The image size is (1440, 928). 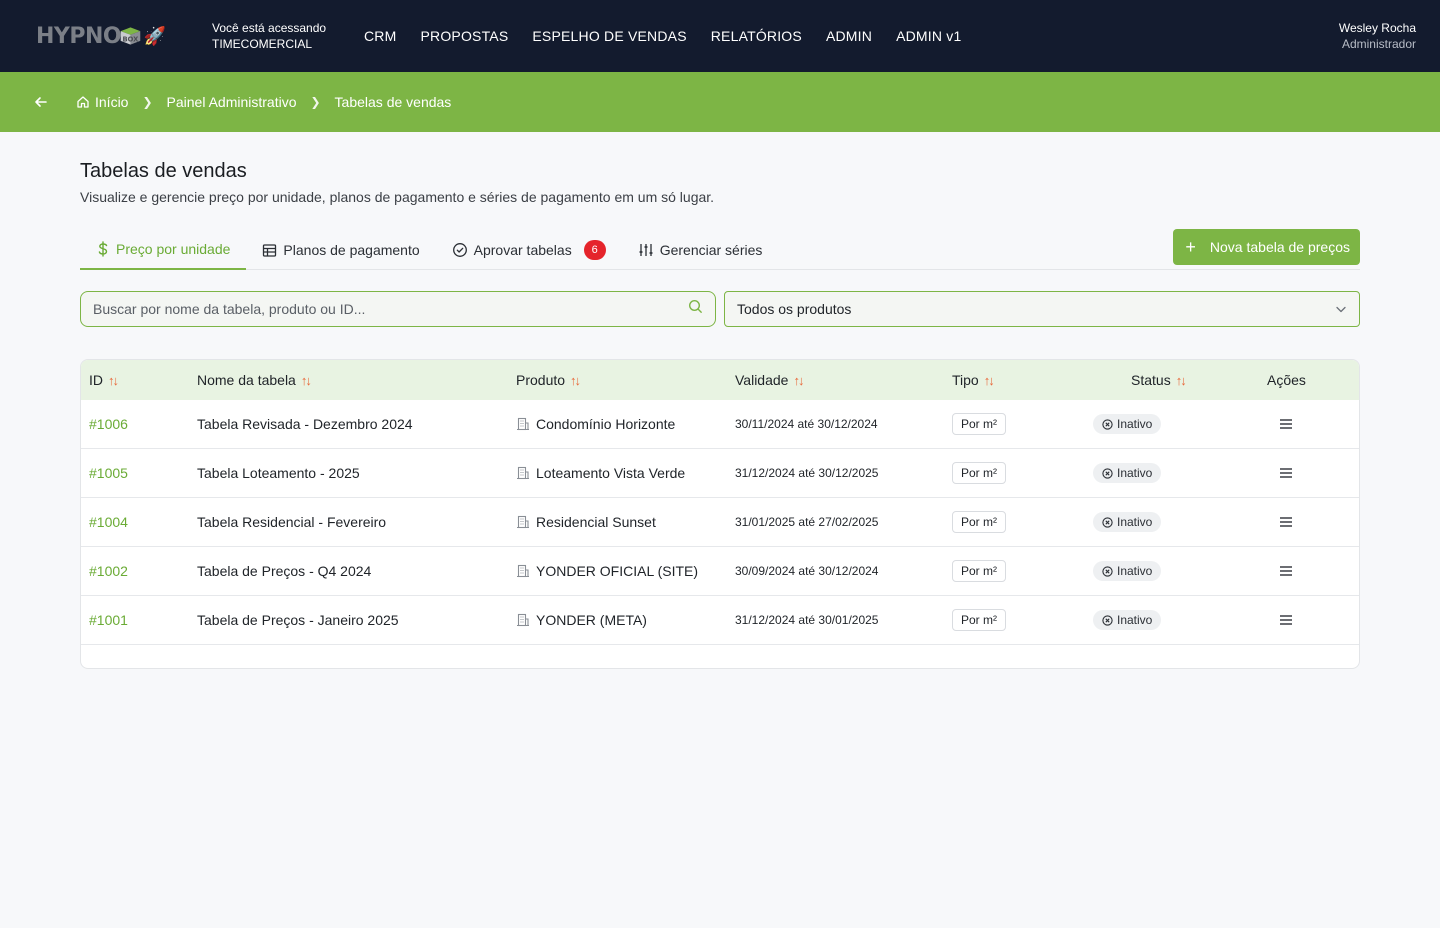 What do you see at coordinates (1341, 309) in the screenshot?
I see `chevron-down-icon` at bounding box center [1341, 309].